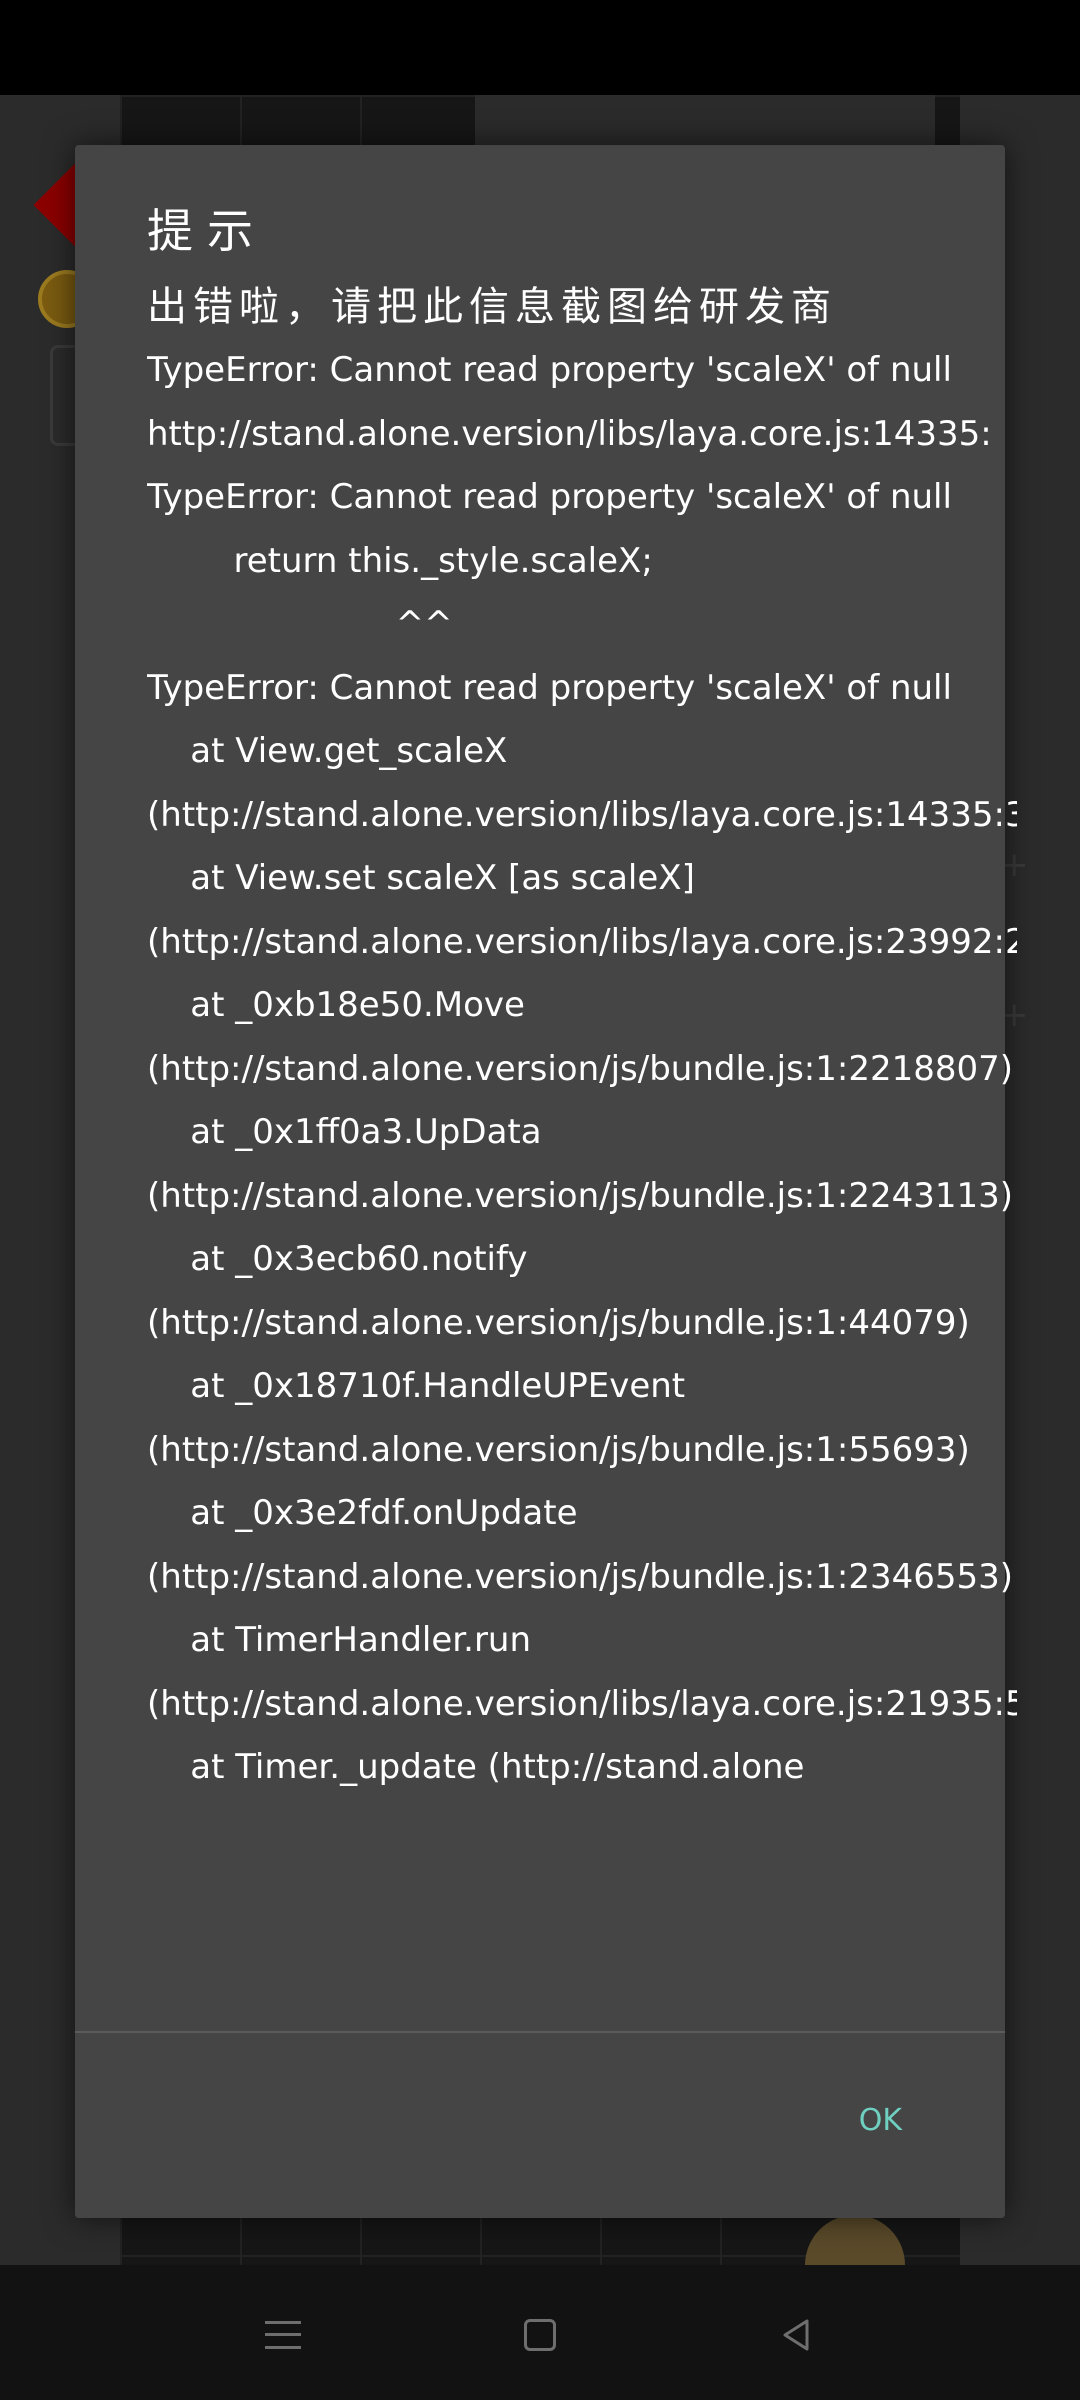  I want to click on menu-icon, so click(283, 2335).